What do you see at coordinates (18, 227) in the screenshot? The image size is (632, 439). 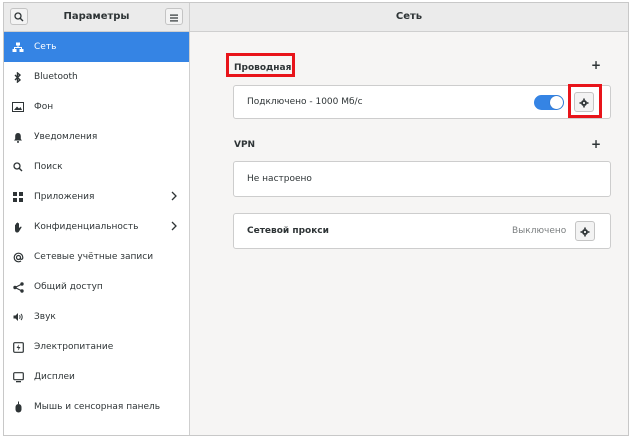 I see `hand-icon` at bounding box center [18, 227].